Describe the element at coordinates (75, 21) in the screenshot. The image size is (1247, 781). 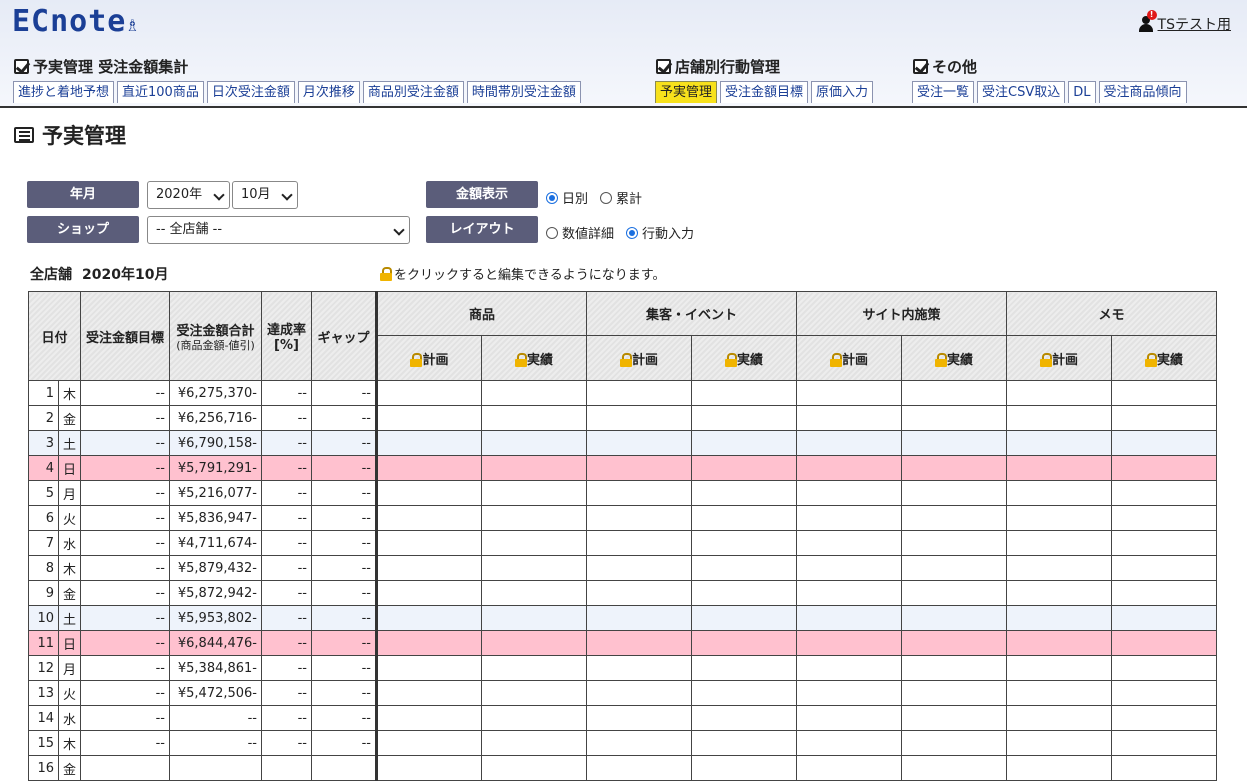
I see `app-logo: ECnote♗` at that location.